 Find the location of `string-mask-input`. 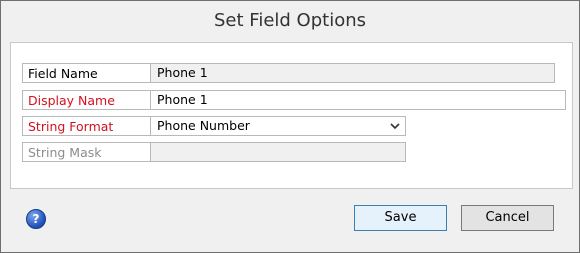

string-mask-input is located at coordinates (278, 152).